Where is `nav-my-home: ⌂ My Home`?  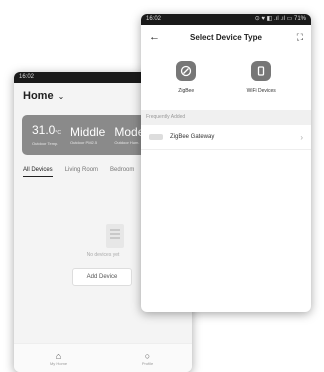 nav-my-home: ⌂ My Home is located at coordinates (58, 358).